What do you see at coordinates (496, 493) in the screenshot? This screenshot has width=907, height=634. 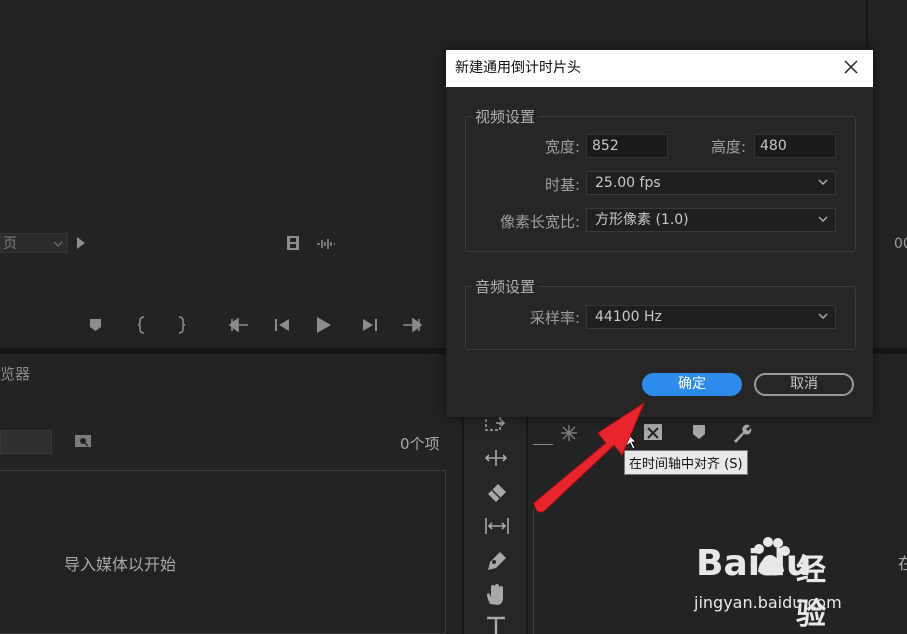 I see `razor-icon` at bounding box center [496, 493].